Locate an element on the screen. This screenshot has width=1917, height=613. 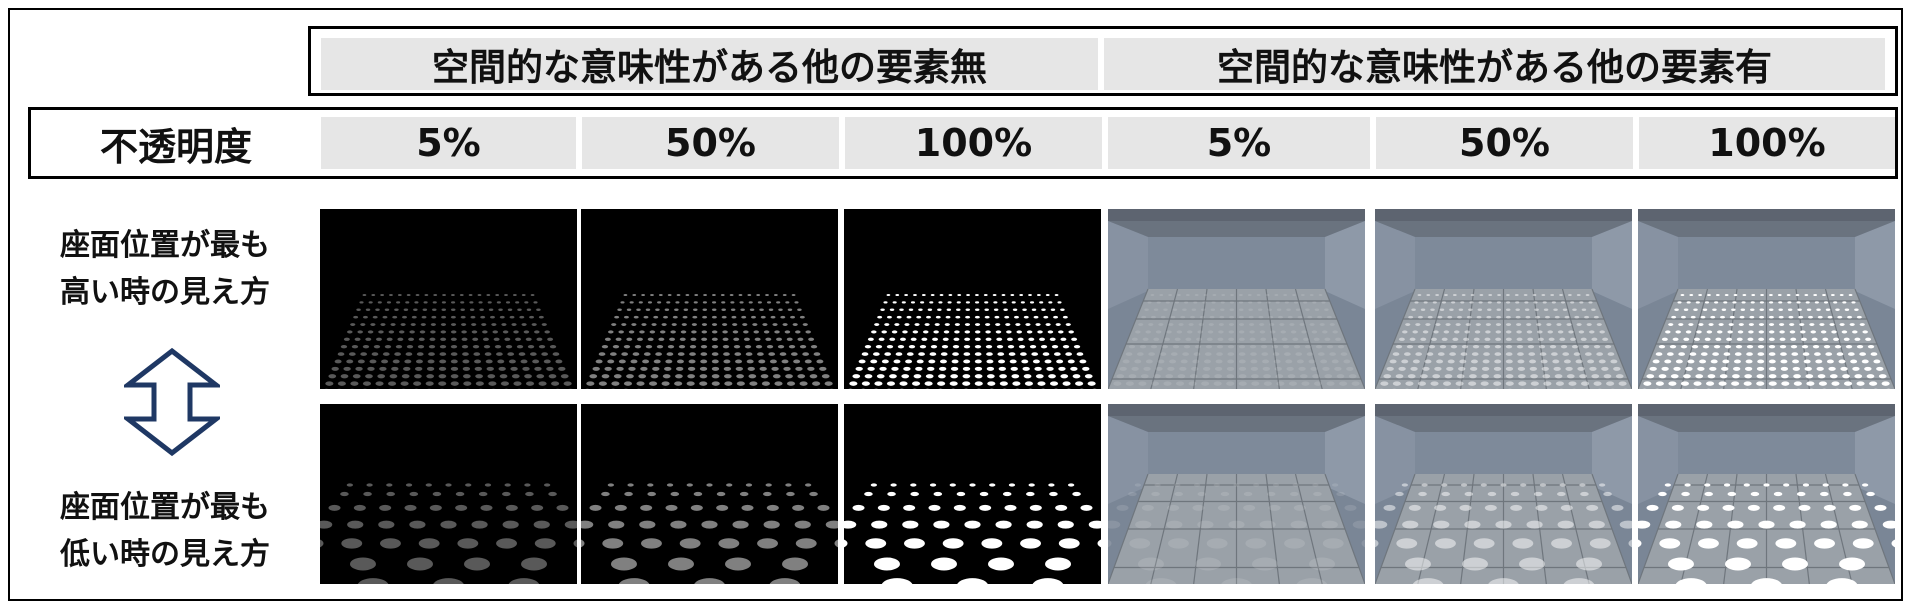
row-label-high: 座面位置が最も 高い時の見え方 is located at coordinates (165, 269).